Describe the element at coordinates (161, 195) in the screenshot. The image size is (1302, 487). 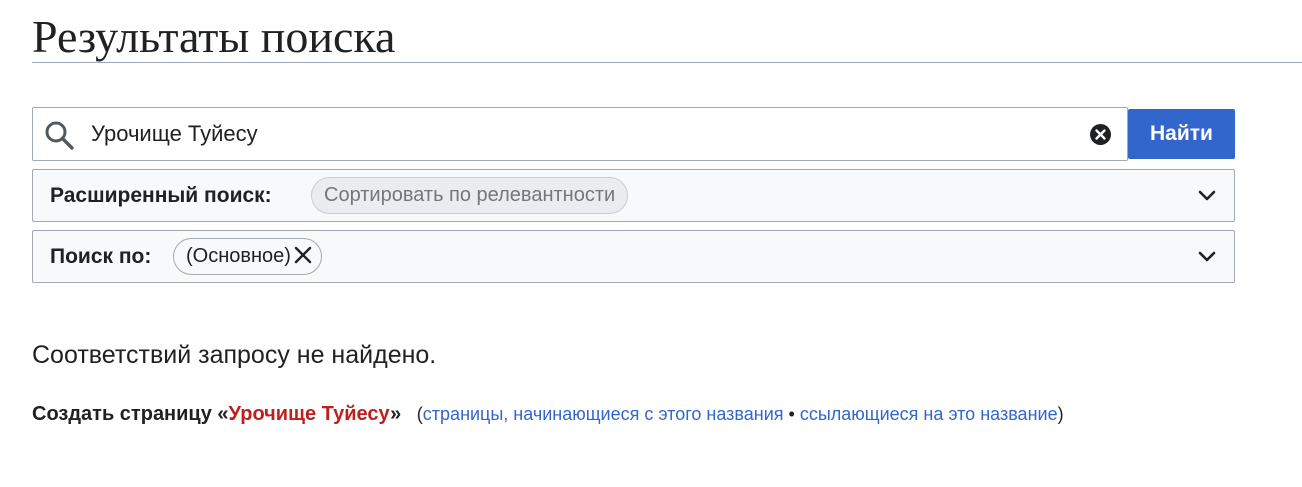
I see `advanced-search-label: Расширенный поиск:` at that location.